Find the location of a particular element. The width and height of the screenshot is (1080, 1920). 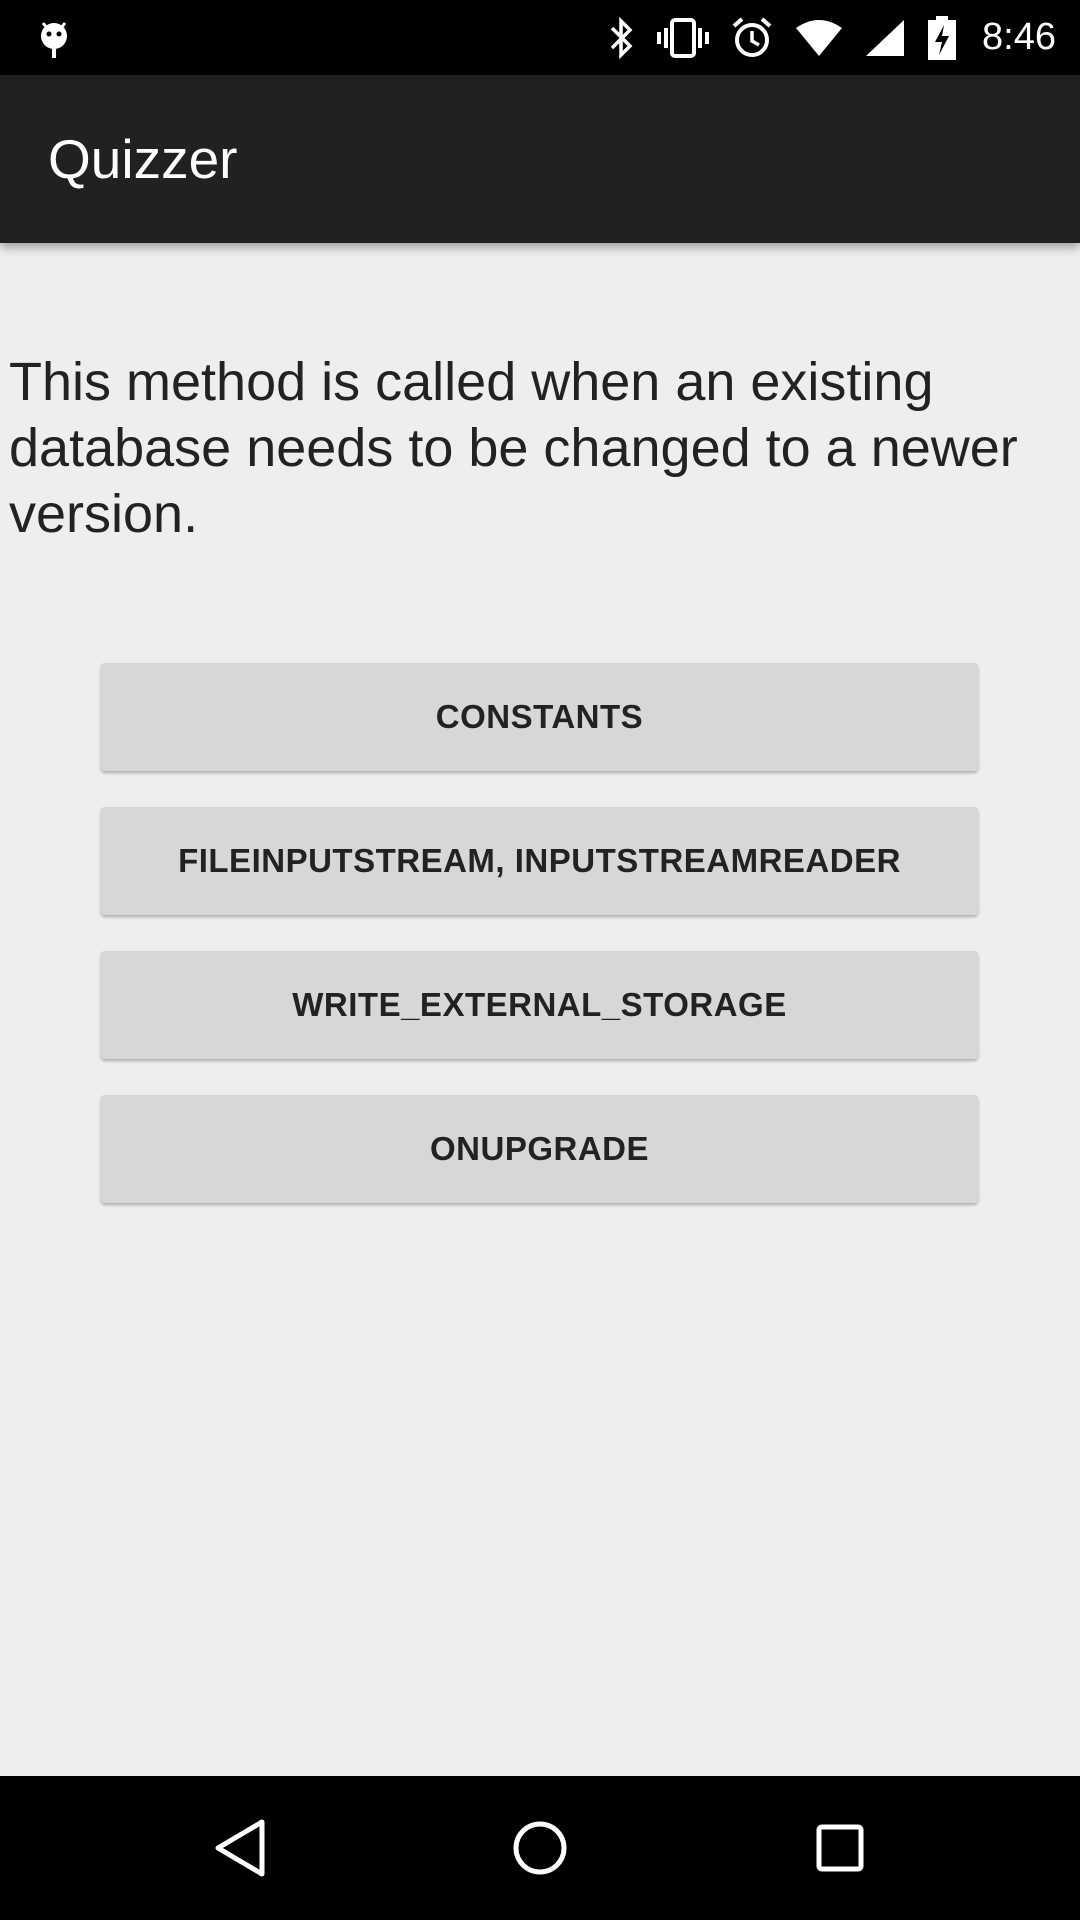

navigation-bar is located at coordinates (540, 1848).